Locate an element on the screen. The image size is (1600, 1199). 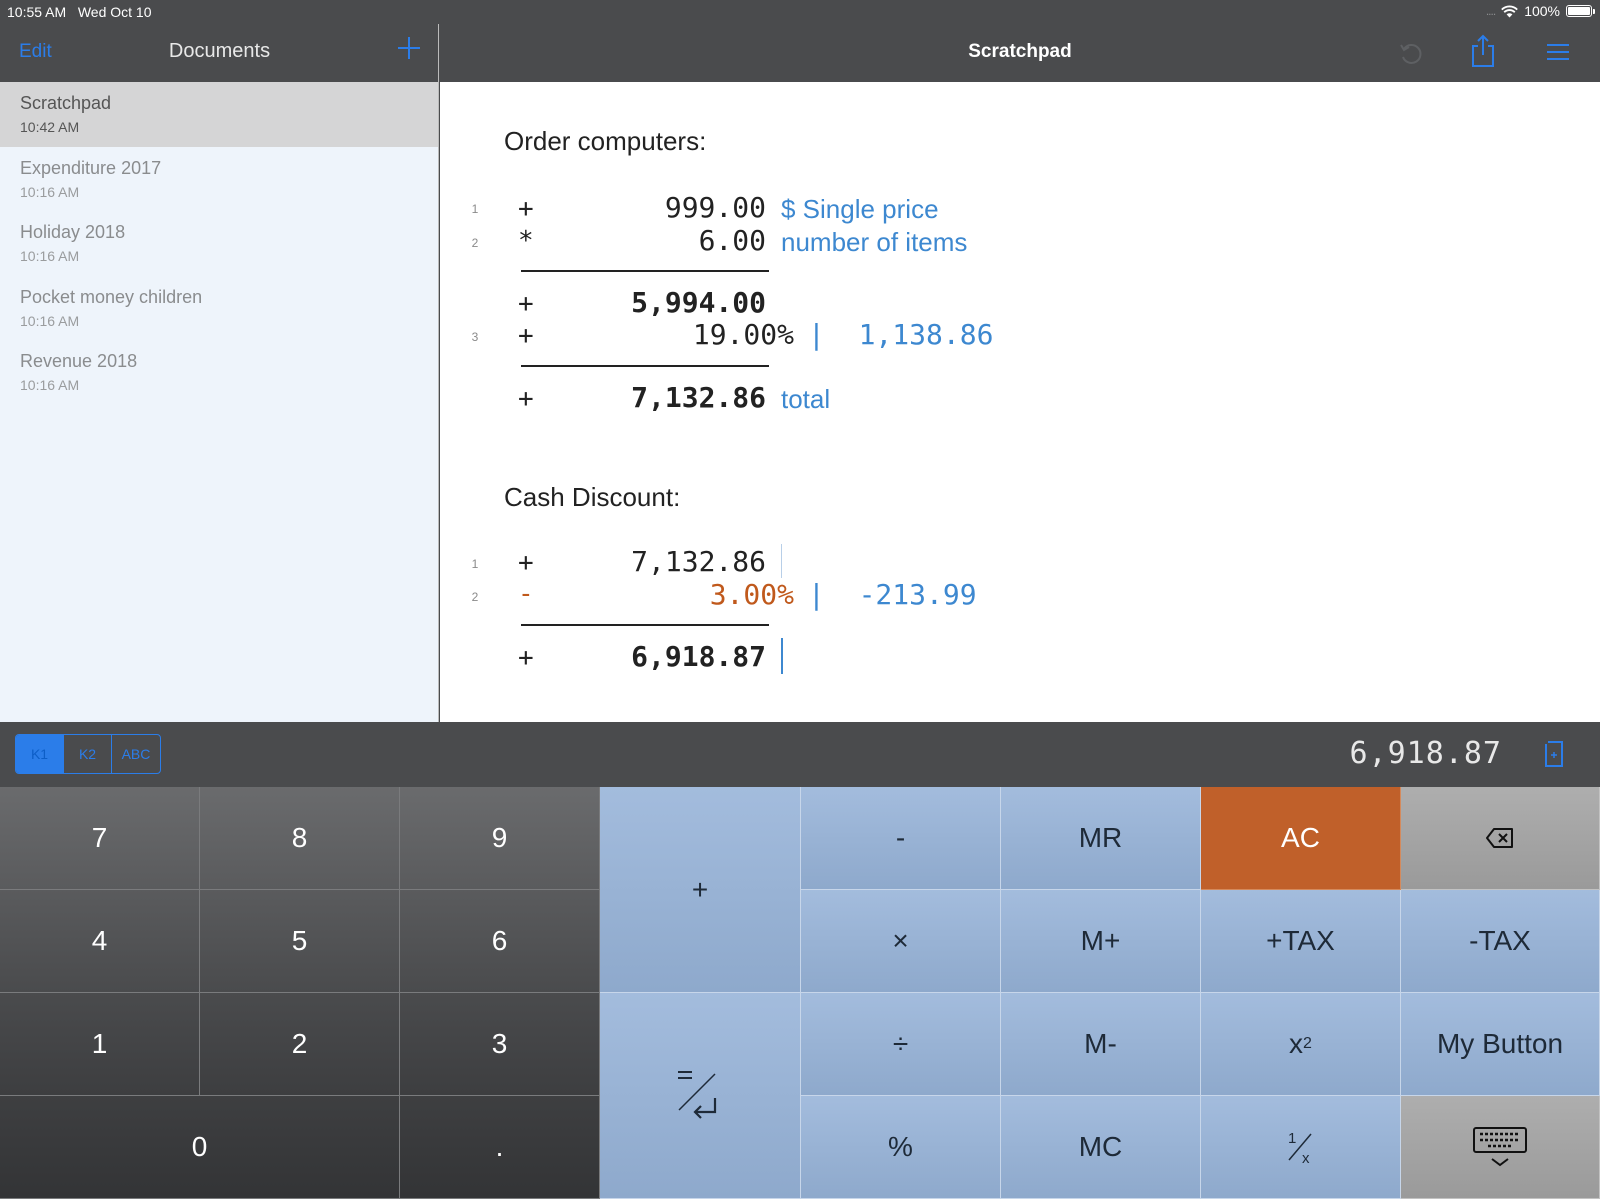
document-item-scratchpad: Scratchpad 10:42 AM is located at coordinates (219, 114).